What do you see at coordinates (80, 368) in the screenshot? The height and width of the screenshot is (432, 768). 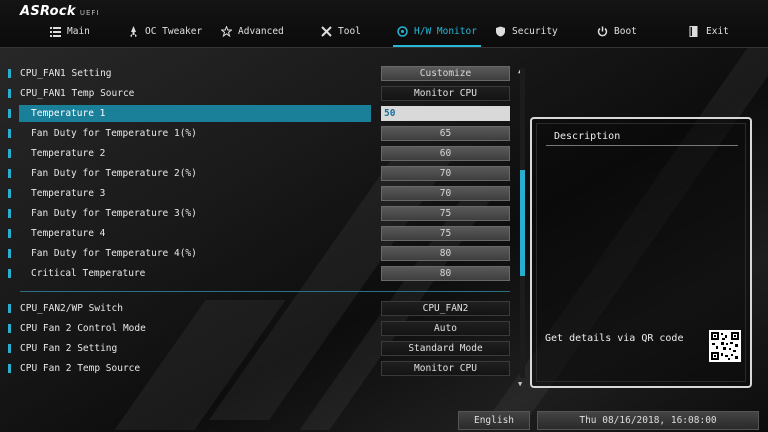 I see `setting-label: CPU Fan 2 Temp Source` at bounding box center [80, 368].